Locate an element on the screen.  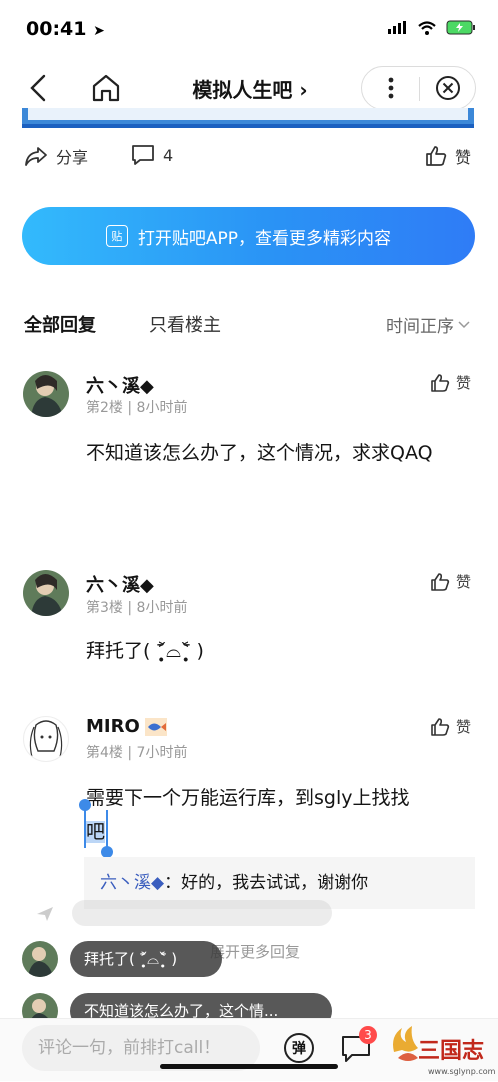
selection-handle-end is located at coordinates (107, 829).